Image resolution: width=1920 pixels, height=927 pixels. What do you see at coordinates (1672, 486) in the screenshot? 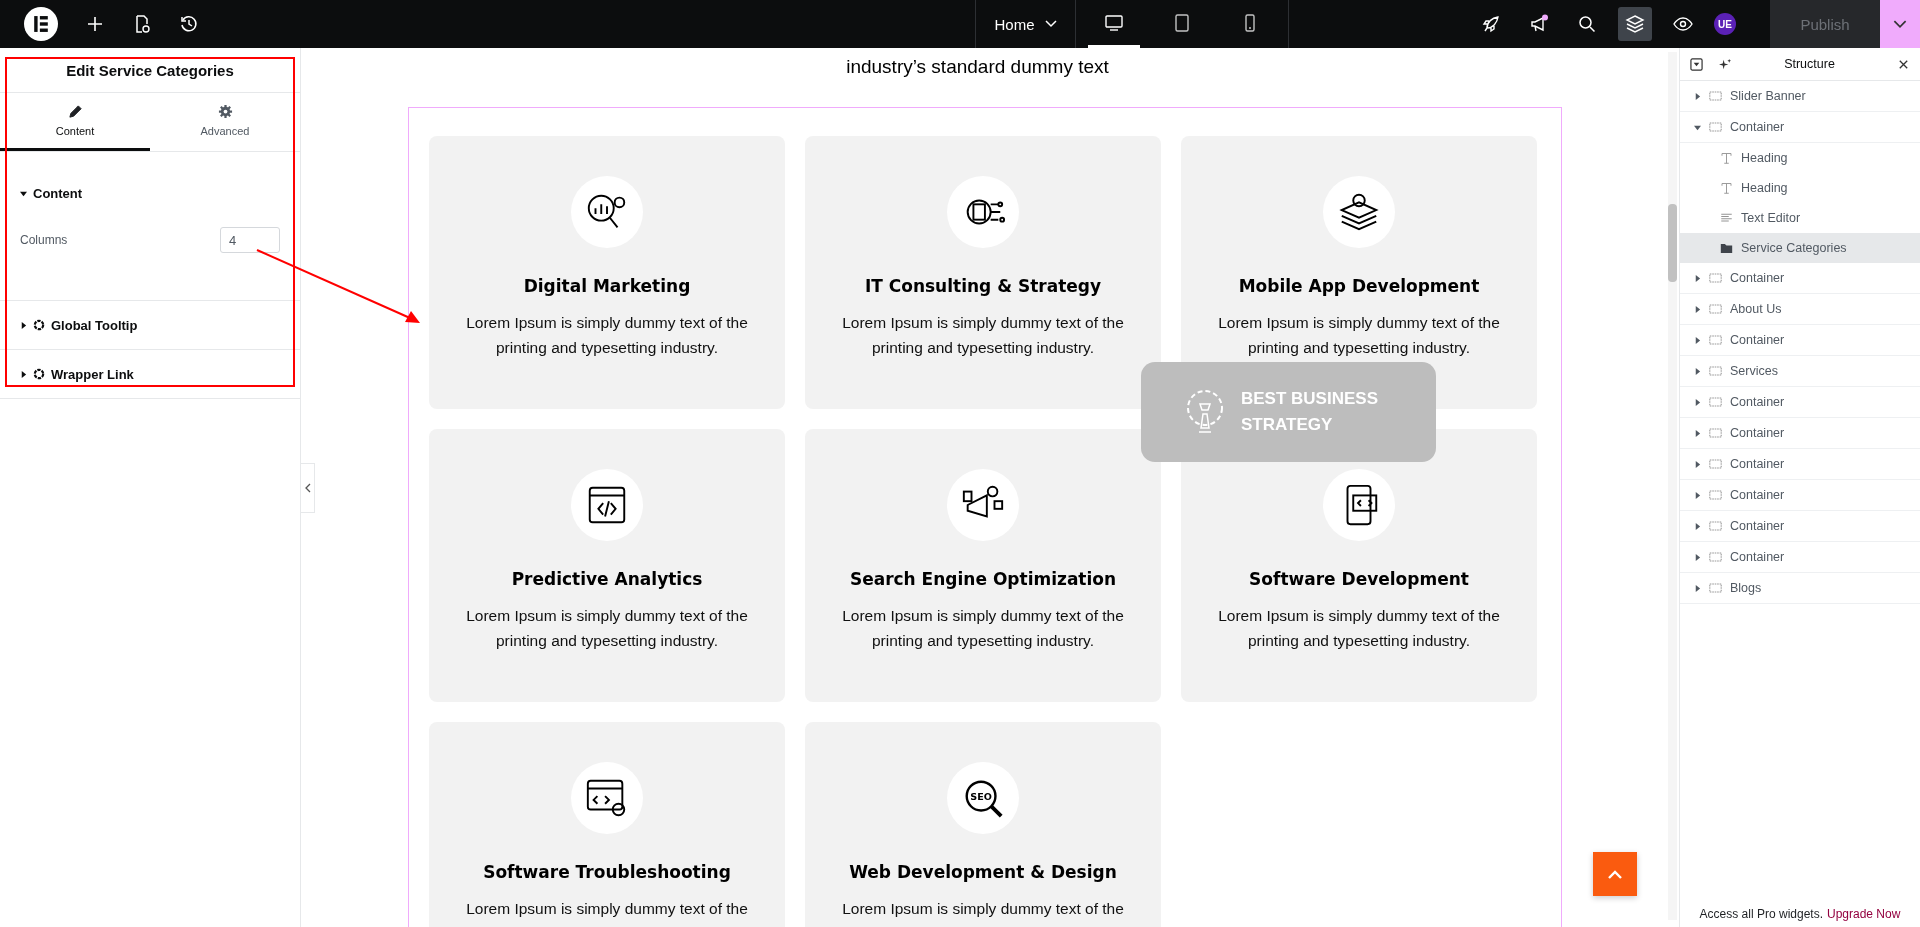
I see `scrollbar` at bounding box center [1672, 486].